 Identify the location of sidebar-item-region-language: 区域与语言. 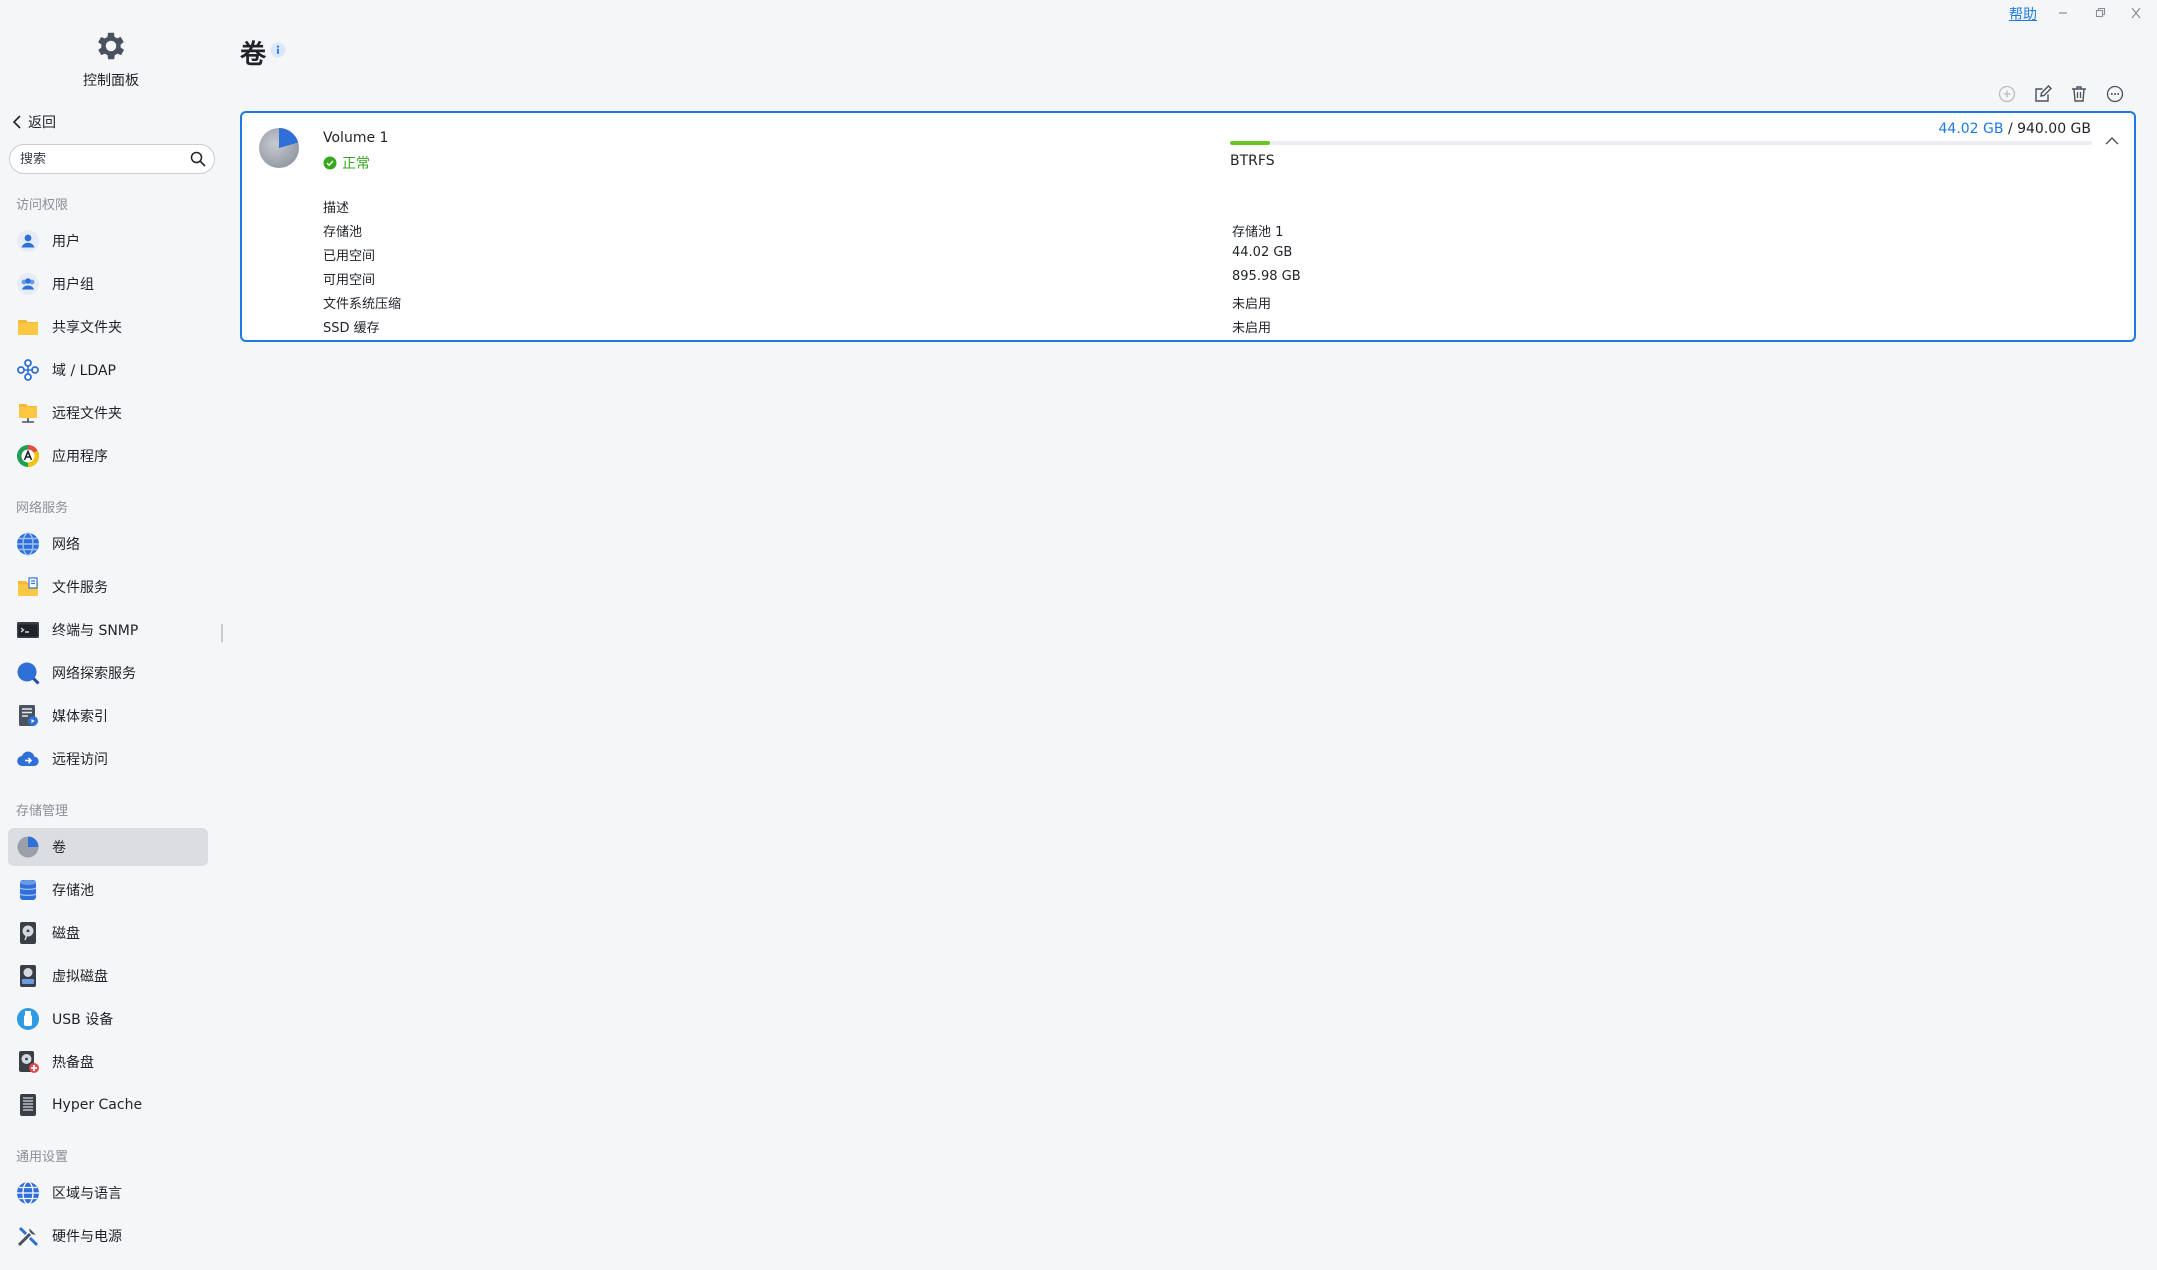
(108, 1193).